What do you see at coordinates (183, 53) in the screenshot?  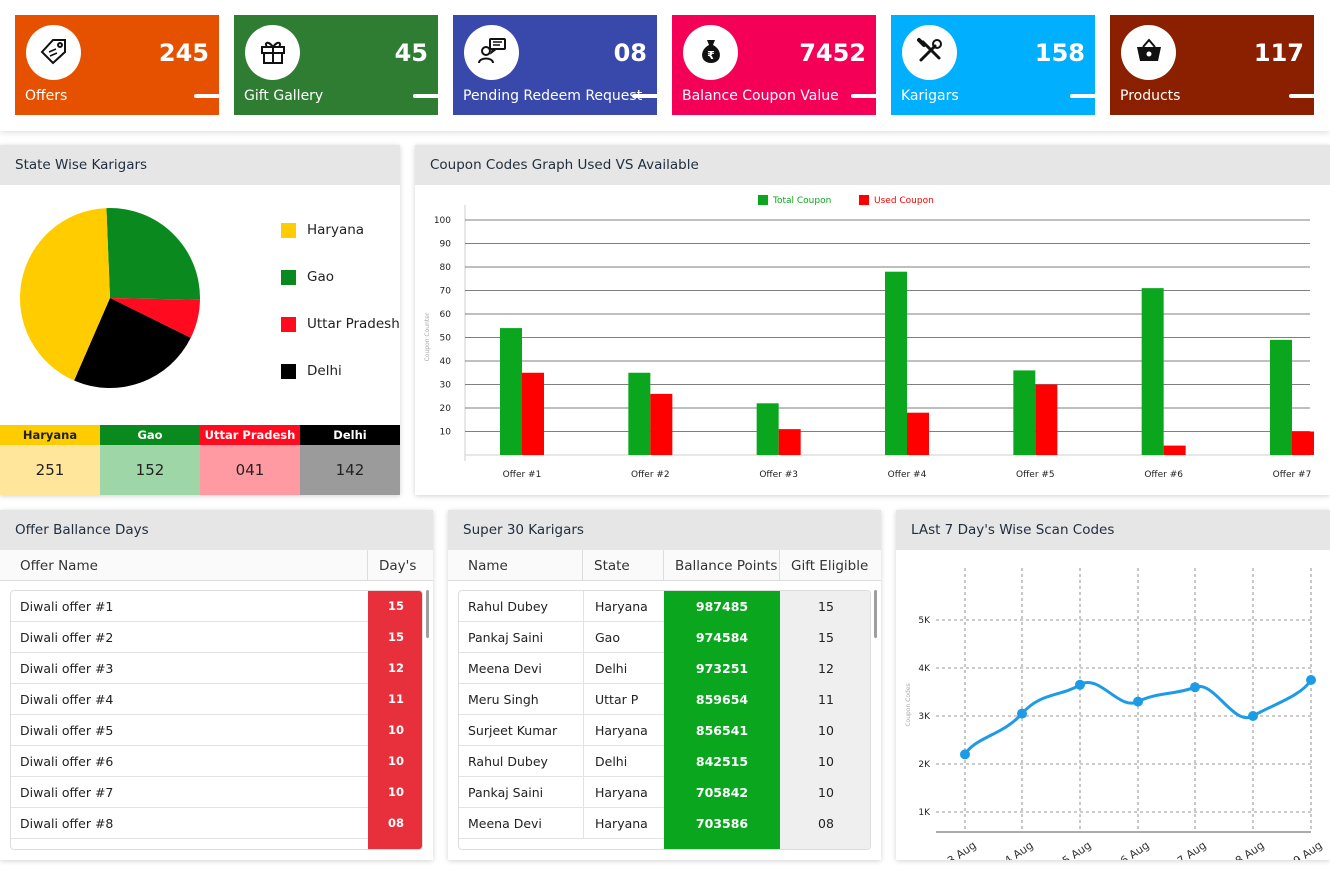 I see `stat-value: 245` at bounding box center [183, 53].